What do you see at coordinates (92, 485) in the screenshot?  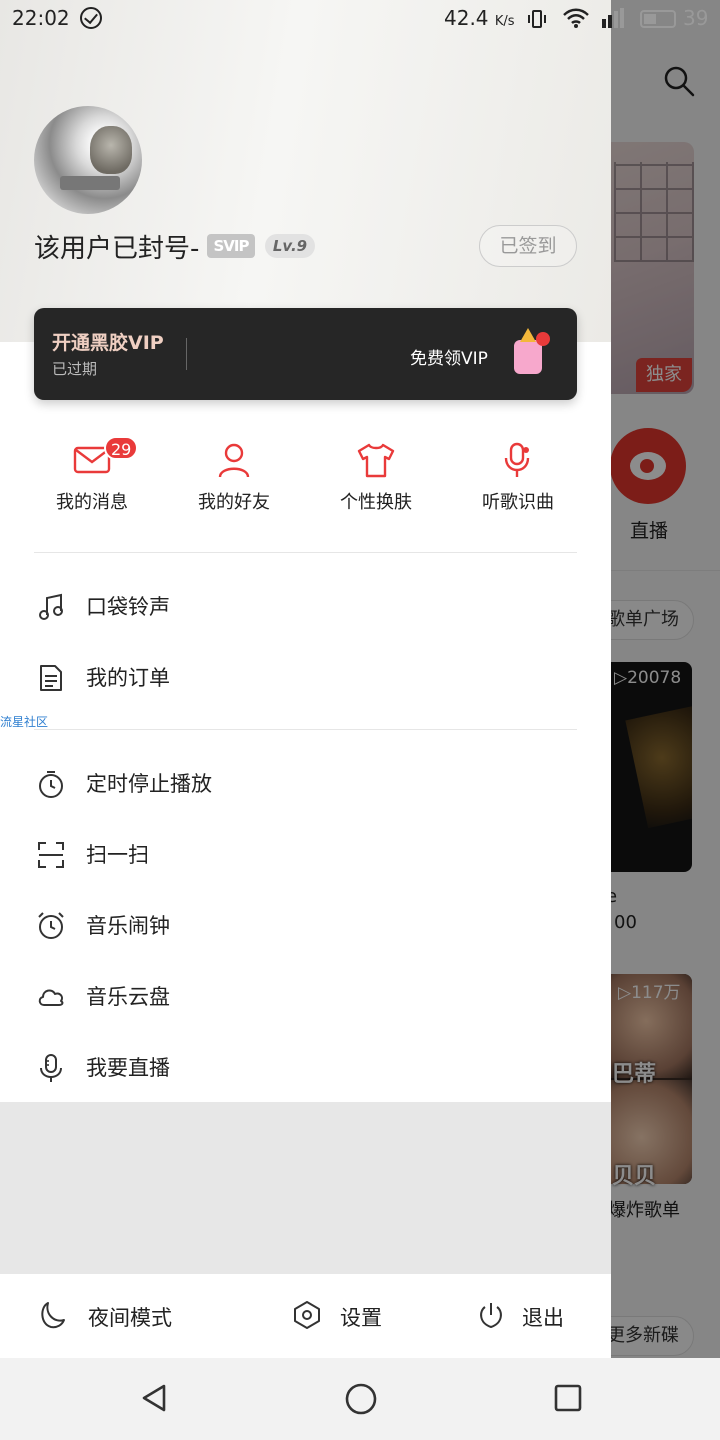 I see `quick-messages: 我的消息` at bounding box center [92, 485].